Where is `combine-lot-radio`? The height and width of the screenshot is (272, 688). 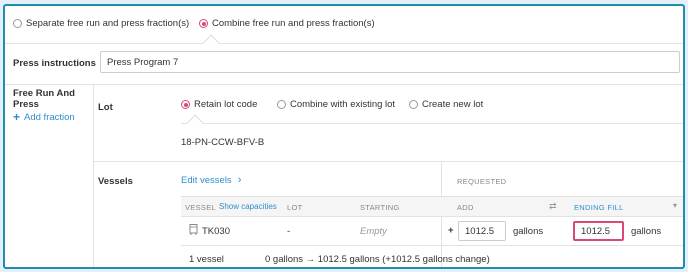 combine-lot-radio is located at coordinates (281, 104).